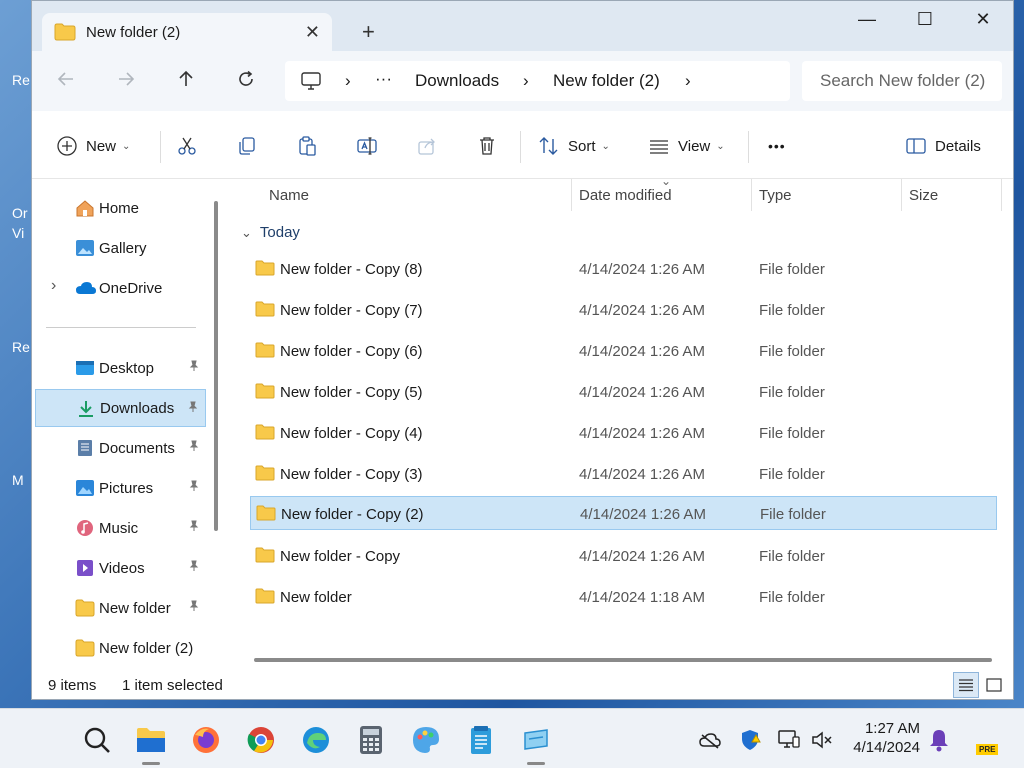  What do you see at coordinates (120, 448) in the screenshot?
I see `sidebar-item-documents: Documents` at bounding box center [120, 448].